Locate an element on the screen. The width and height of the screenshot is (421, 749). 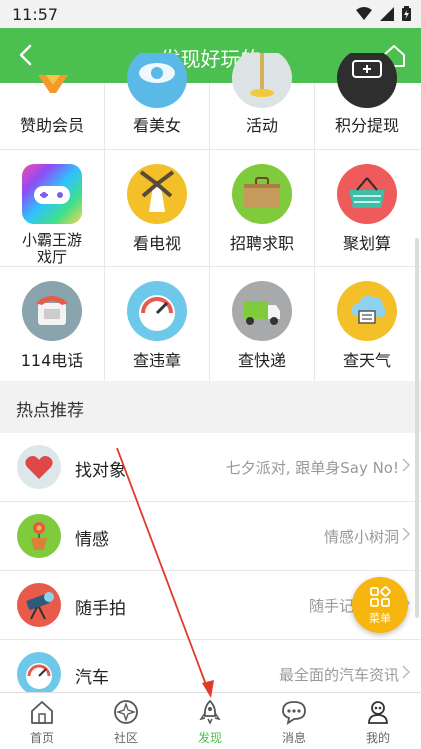
grid-item-violation: 查违章 is located at coordinates (157, 325).